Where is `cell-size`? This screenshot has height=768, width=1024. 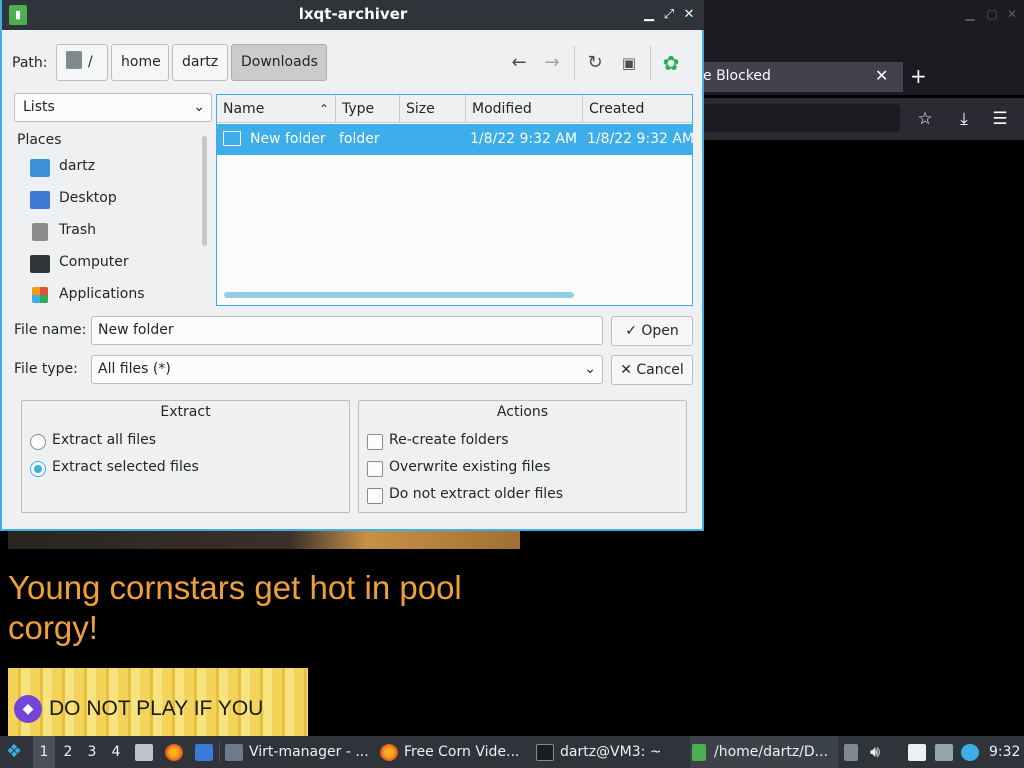 cell-size is located at coordinates (403, 139).